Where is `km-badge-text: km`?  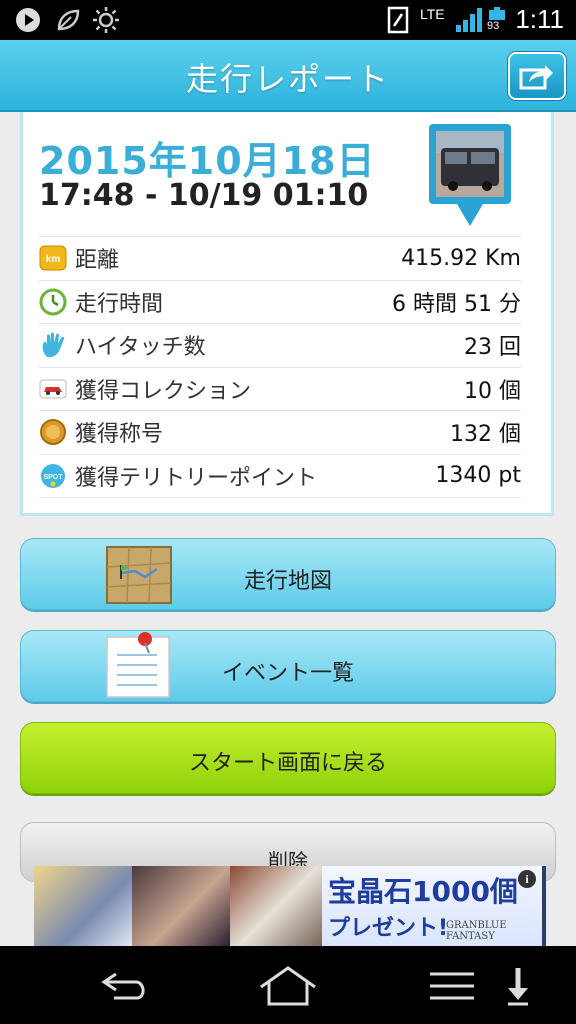 km-badge-text: km is located at coordinates (53, 259).